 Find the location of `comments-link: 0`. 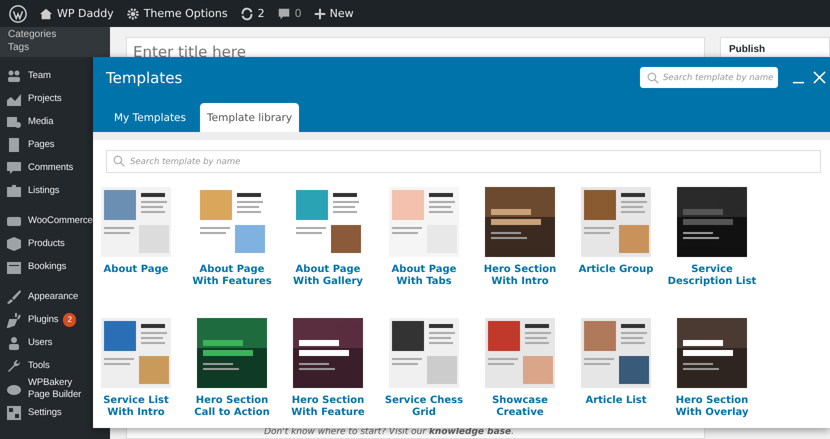

comments-link: 0 is located at coordinates (289, 13).